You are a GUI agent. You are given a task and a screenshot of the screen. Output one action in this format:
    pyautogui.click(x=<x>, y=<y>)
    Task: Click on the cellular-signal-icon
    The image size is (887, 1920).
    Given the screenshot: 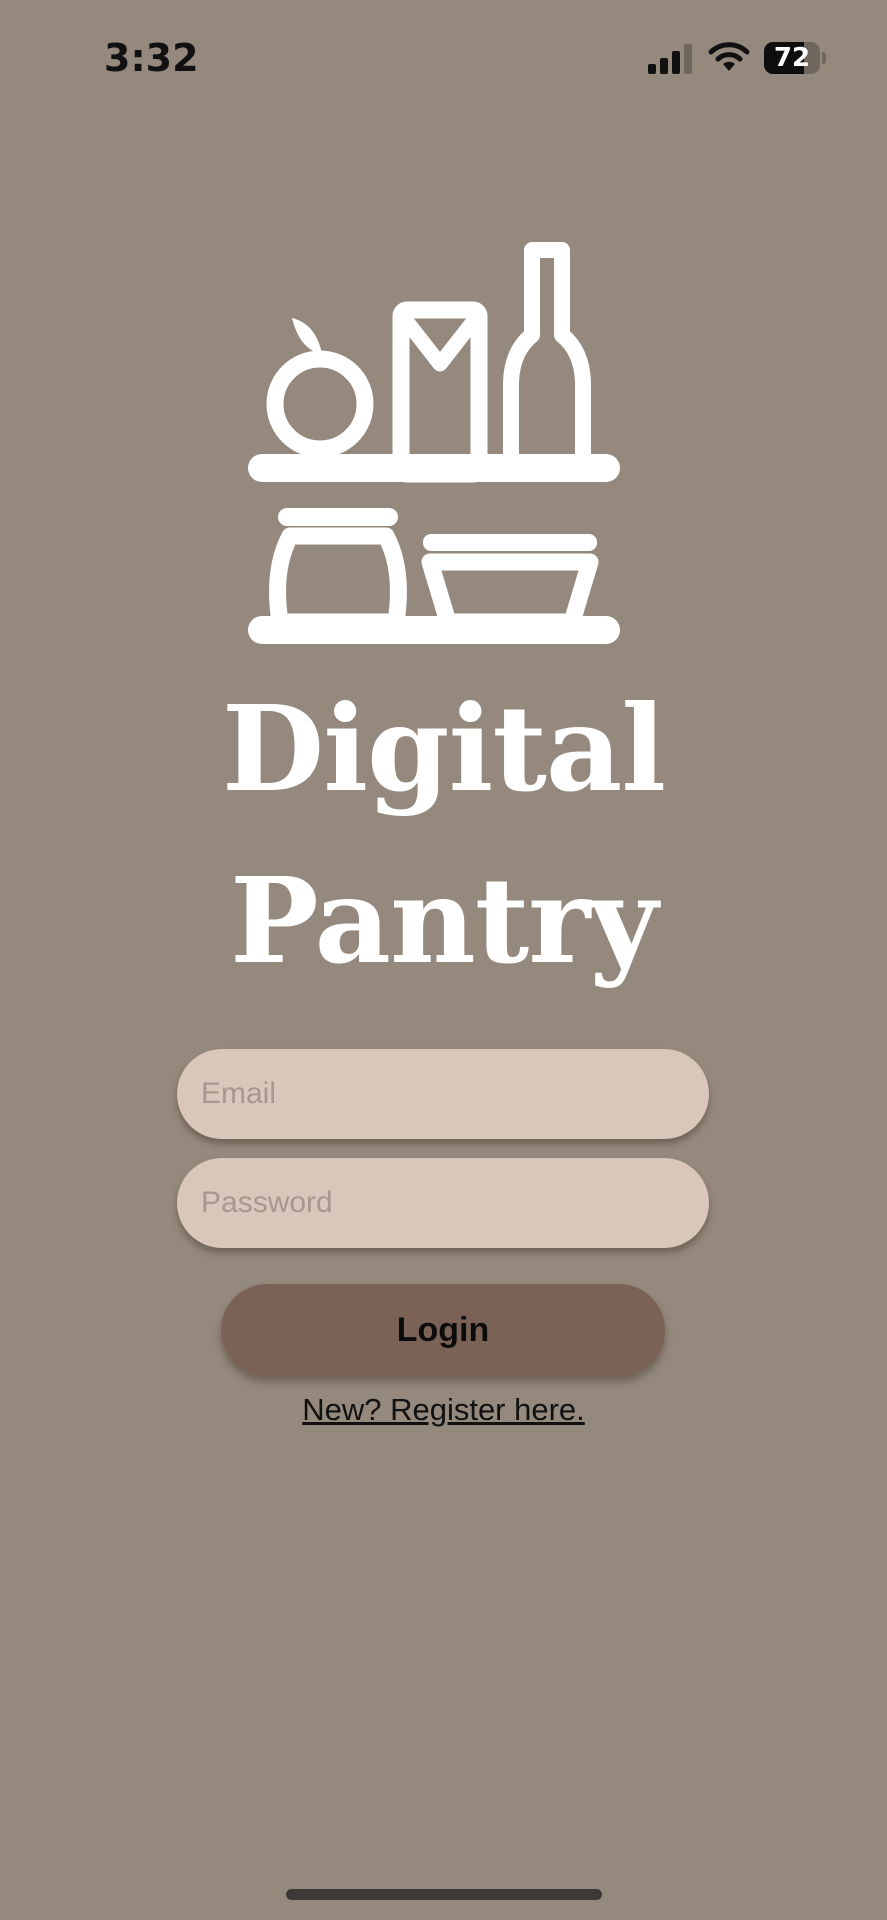 What is the action you would take?
    pyautogui.click(x=670, y=59)
    